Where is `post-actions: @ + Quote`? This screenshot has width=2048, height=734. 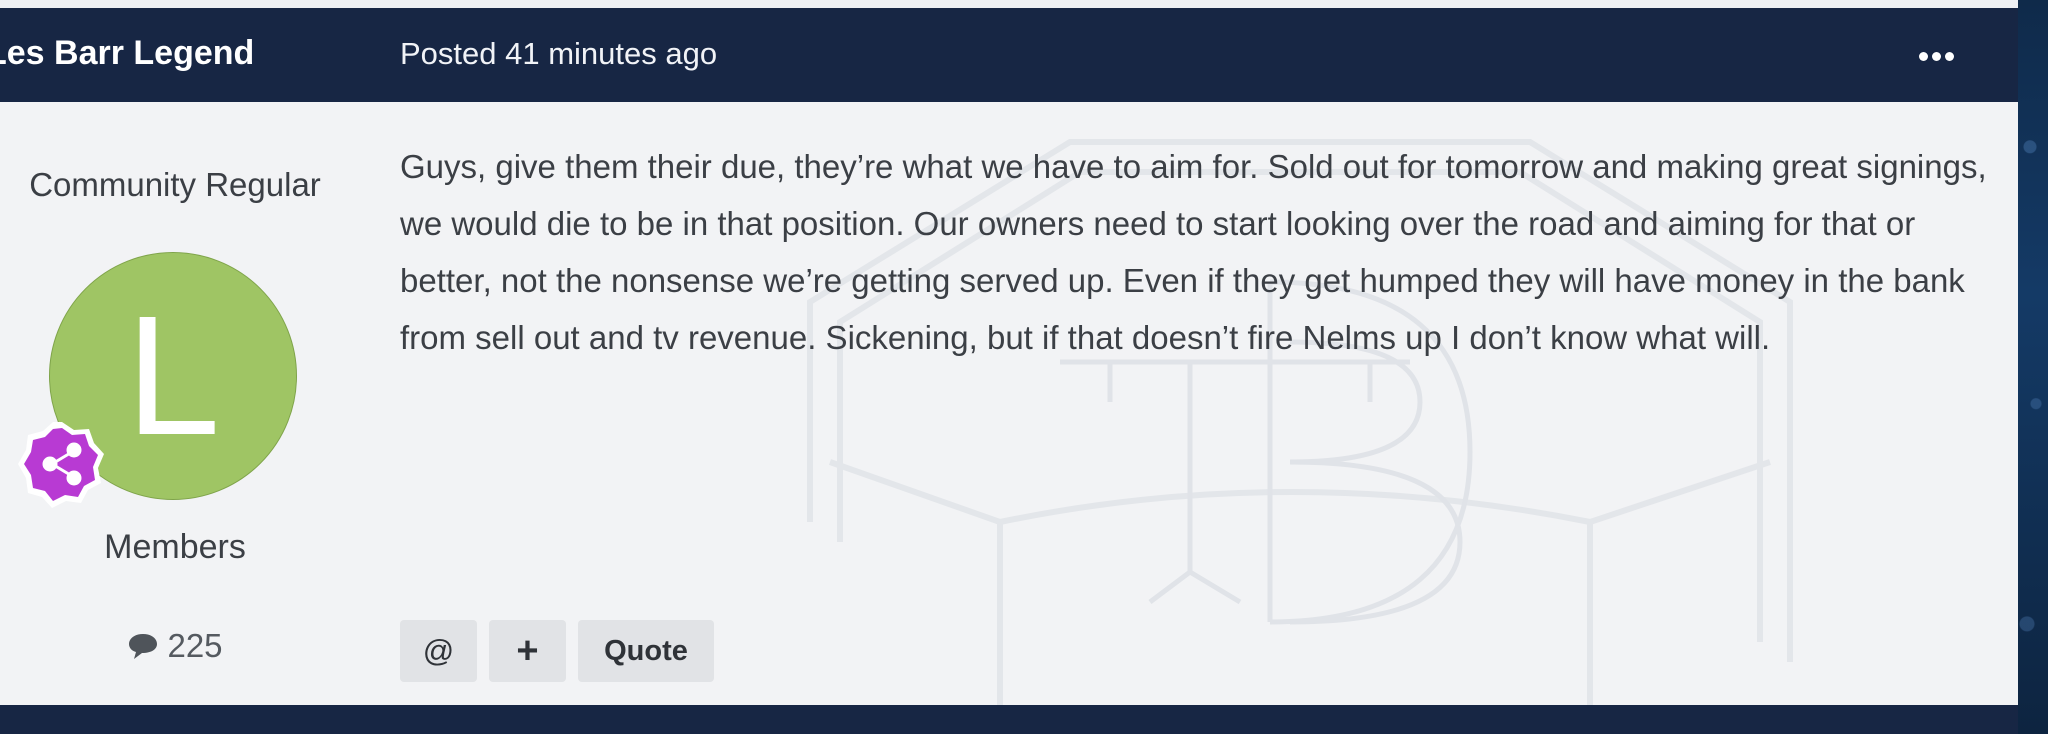 post-actions: @ + Quote is located at coordinates (557, 651).